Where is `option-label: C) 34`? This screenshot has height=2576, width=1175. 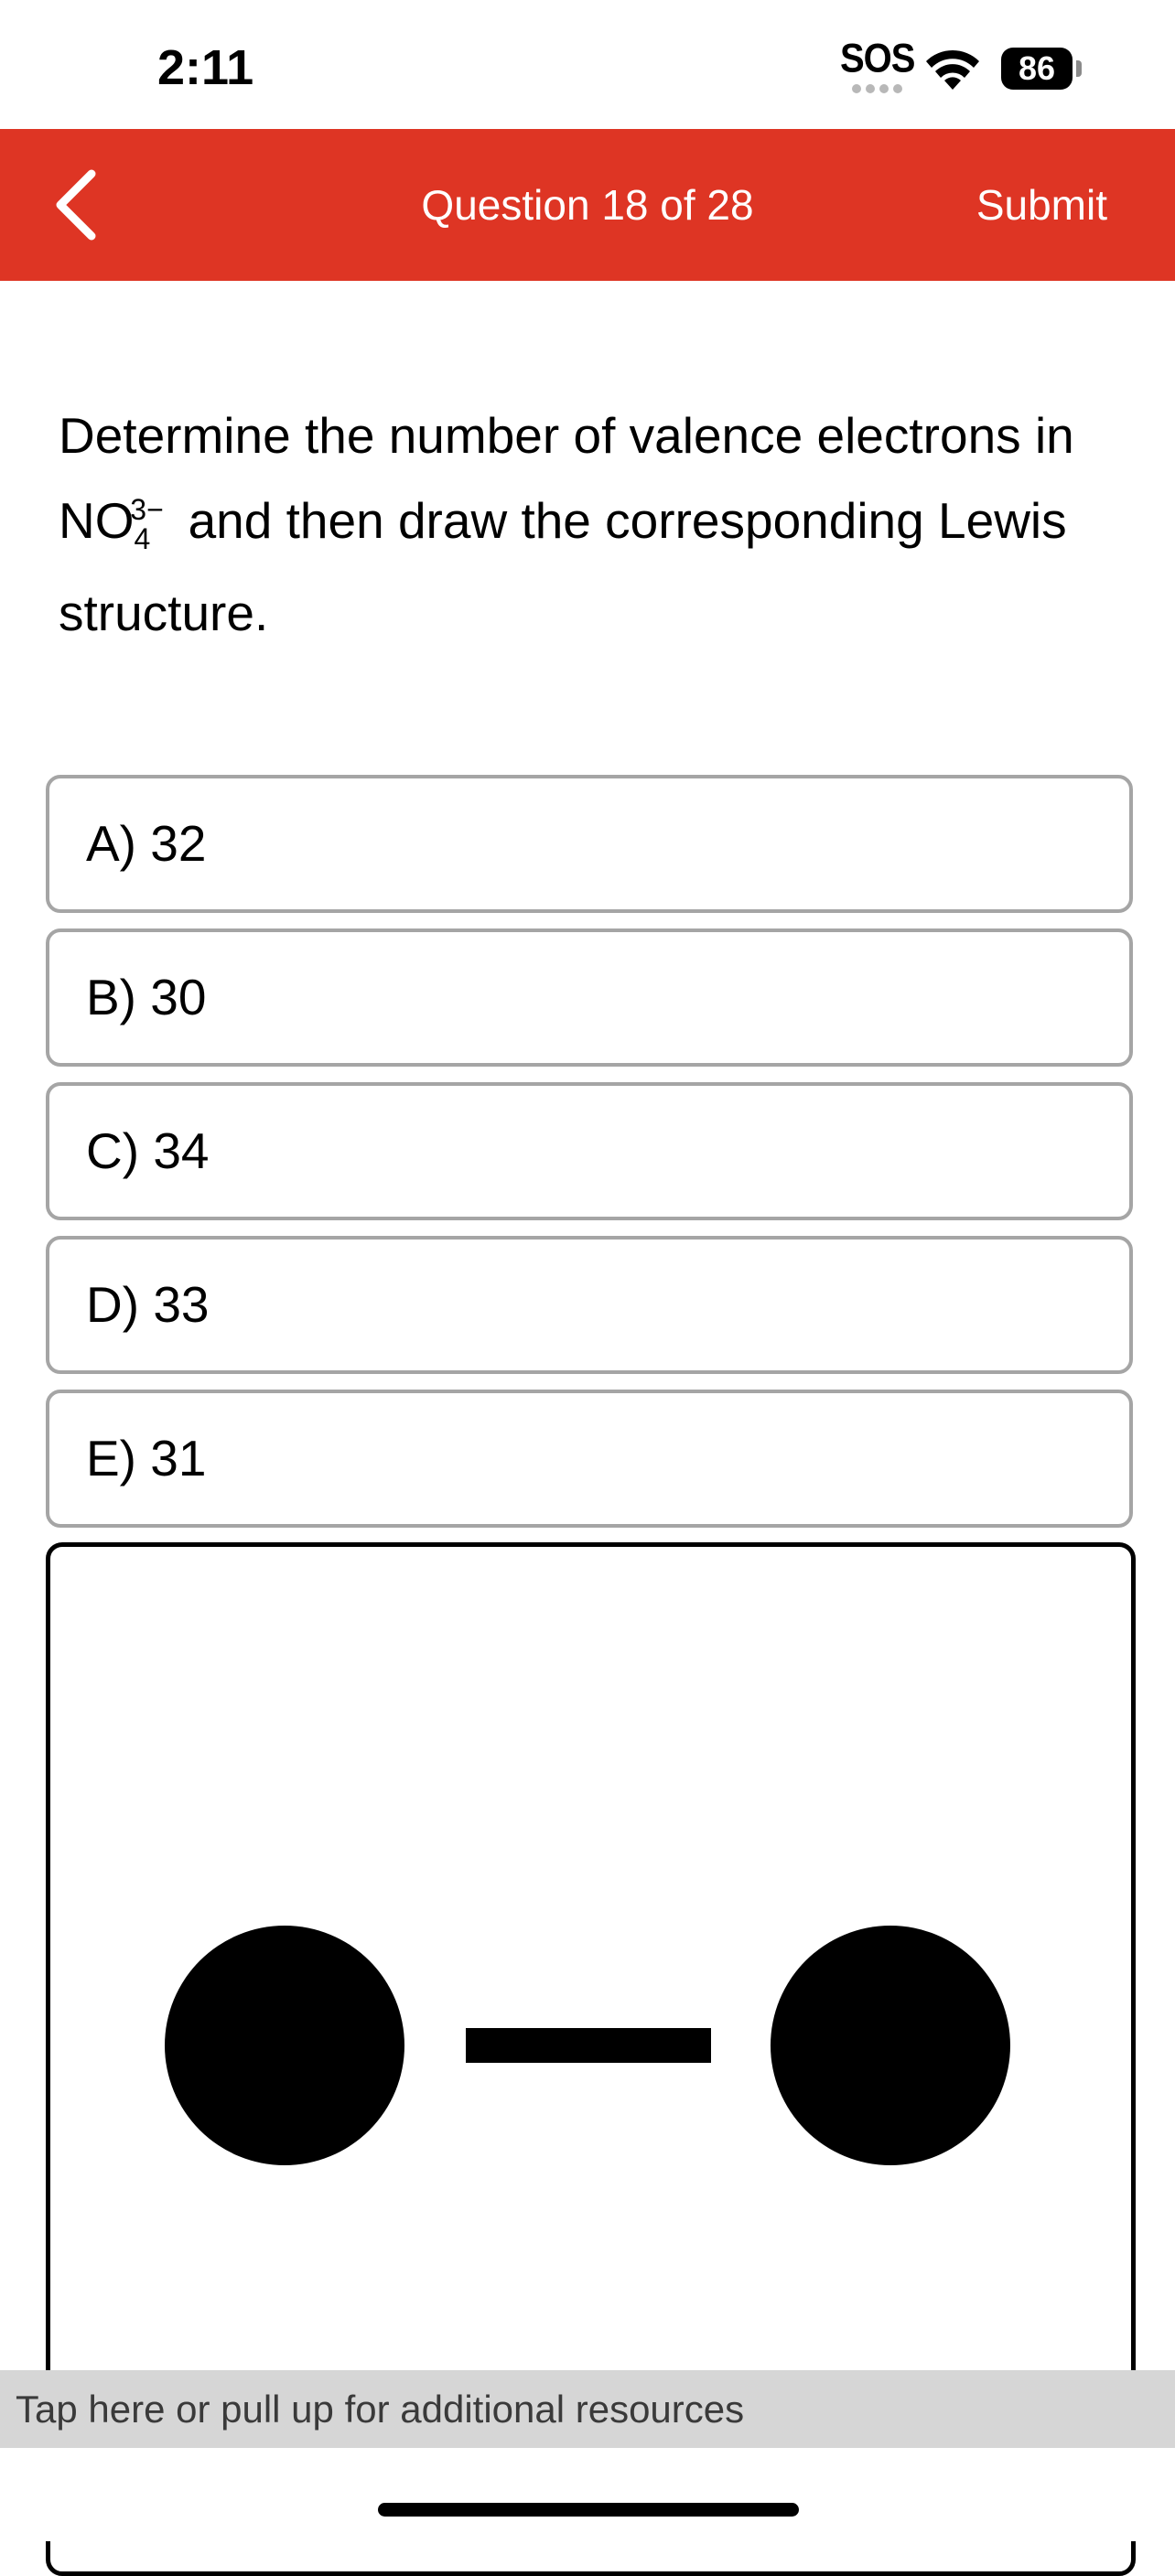 option-label: C) 34 is located at coordinates (148, 1150).